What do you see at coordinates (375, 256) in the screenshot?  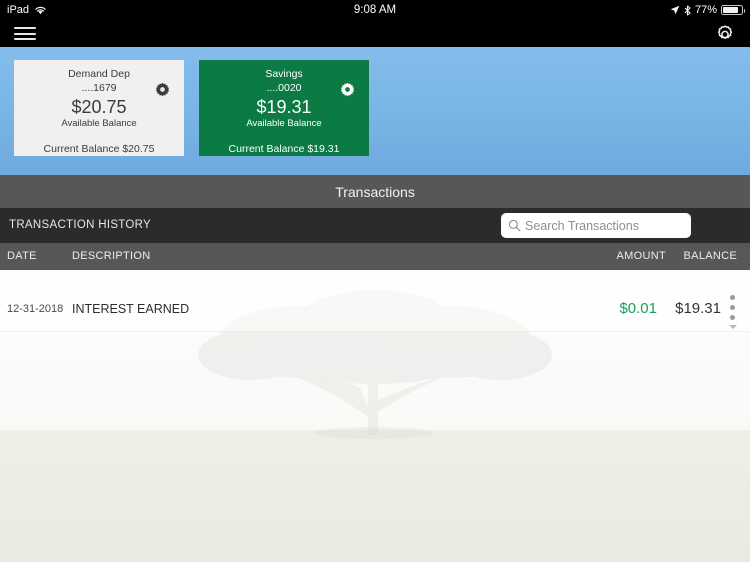 I see `table-column-headers: DATE DESCRIPTION AMOUNT BALANCE` at bounding box center [375, 256].